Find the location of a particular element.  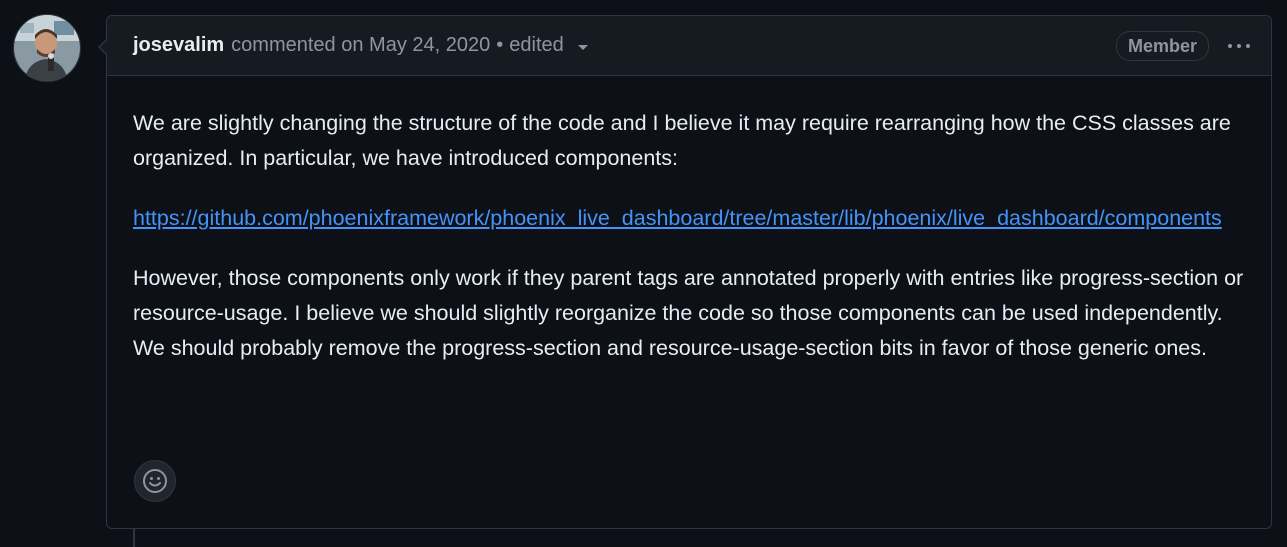

author-avatar is located at coordinates (47, 48).